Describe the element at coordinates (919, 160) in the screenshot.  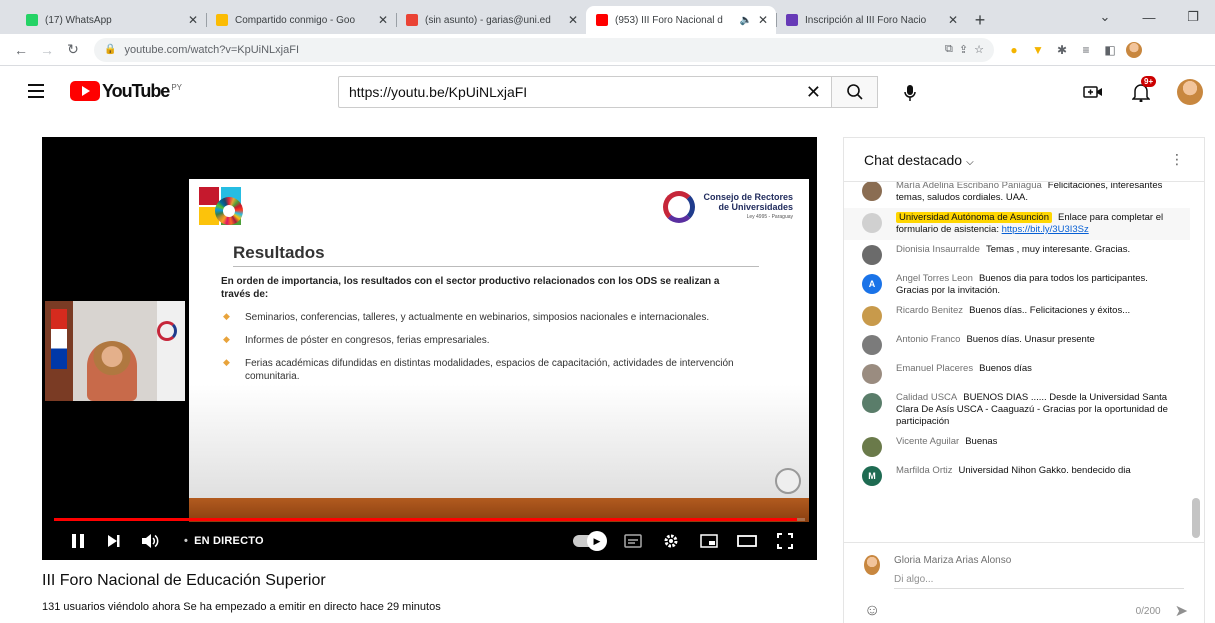
I see `chat-mode-selector: Chat destacado ⌵` at that location.